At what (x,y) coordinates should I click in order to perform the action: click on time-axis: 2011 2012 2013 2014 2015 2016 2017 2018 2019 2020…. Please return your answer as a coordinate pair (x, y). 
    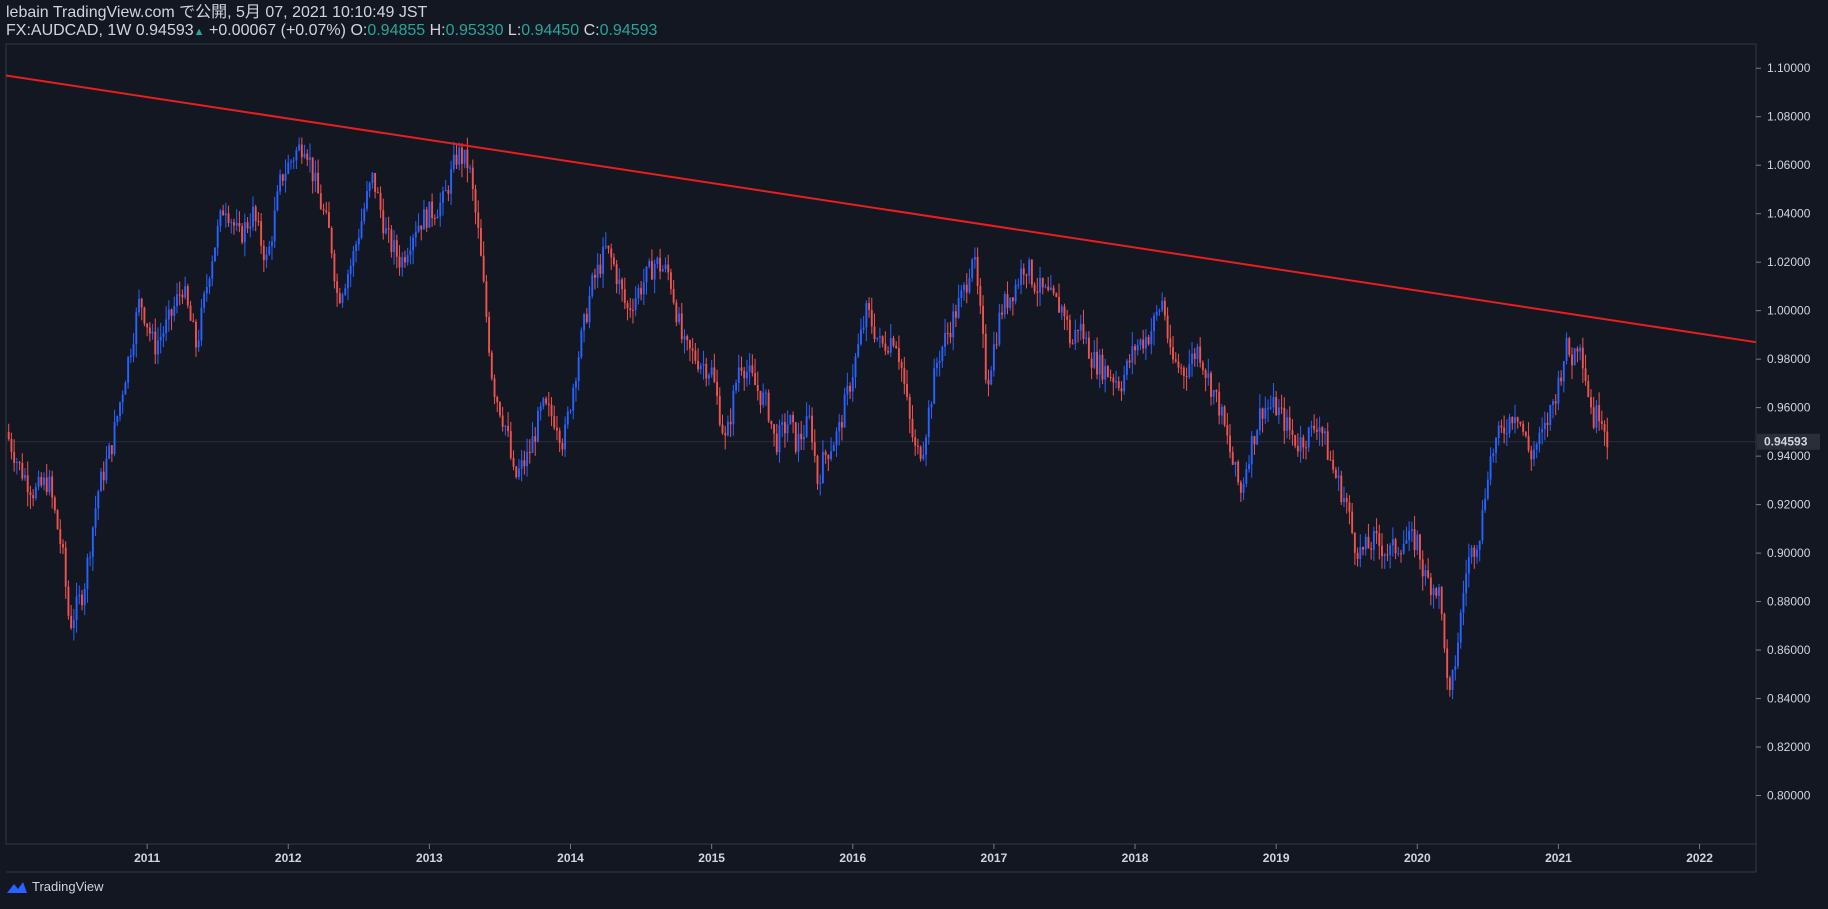
    Looking at the image, I should click on (923, 854).